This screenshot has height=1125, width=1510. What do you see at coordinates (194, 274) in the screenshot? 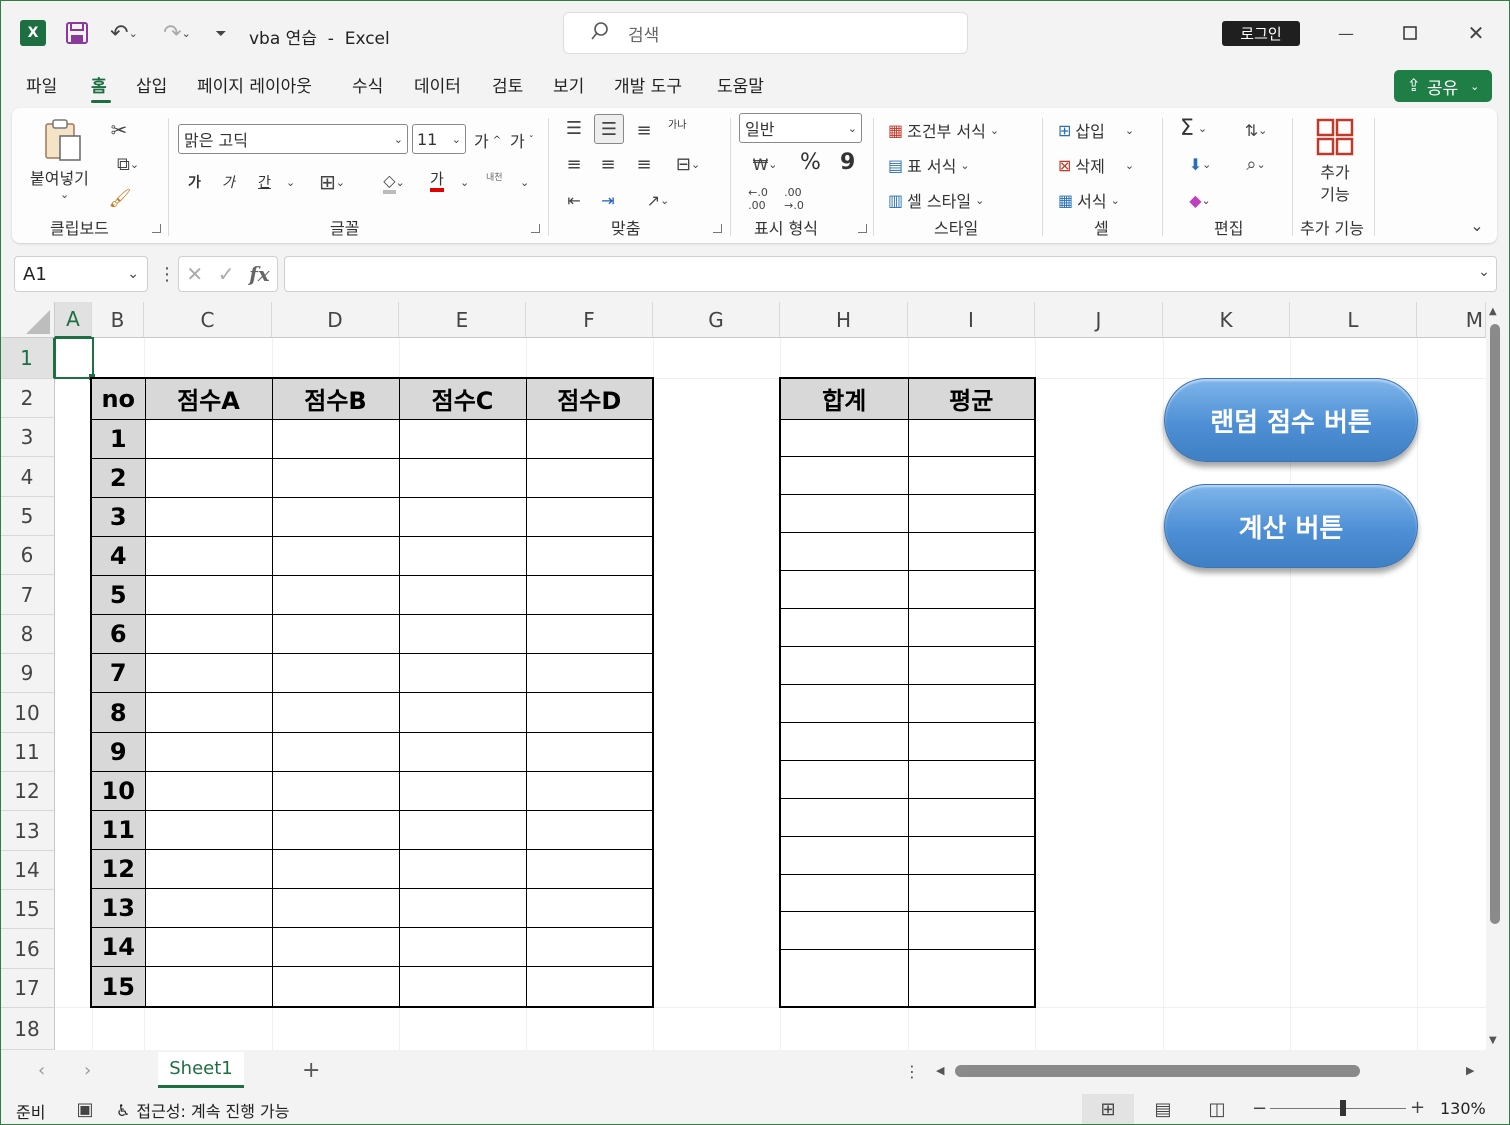
I see `cancel-entry-icon: ✕` at bounding box center [194, 274].